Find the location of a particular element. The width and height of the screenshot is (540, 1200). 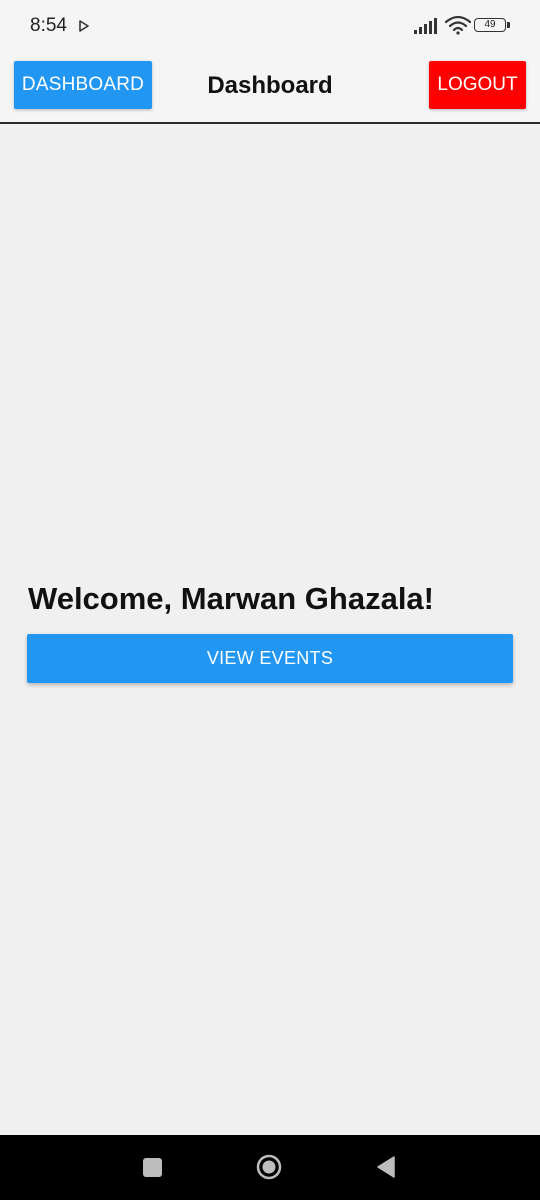

battery-icon: 49 is located at coordinates (493, 26).